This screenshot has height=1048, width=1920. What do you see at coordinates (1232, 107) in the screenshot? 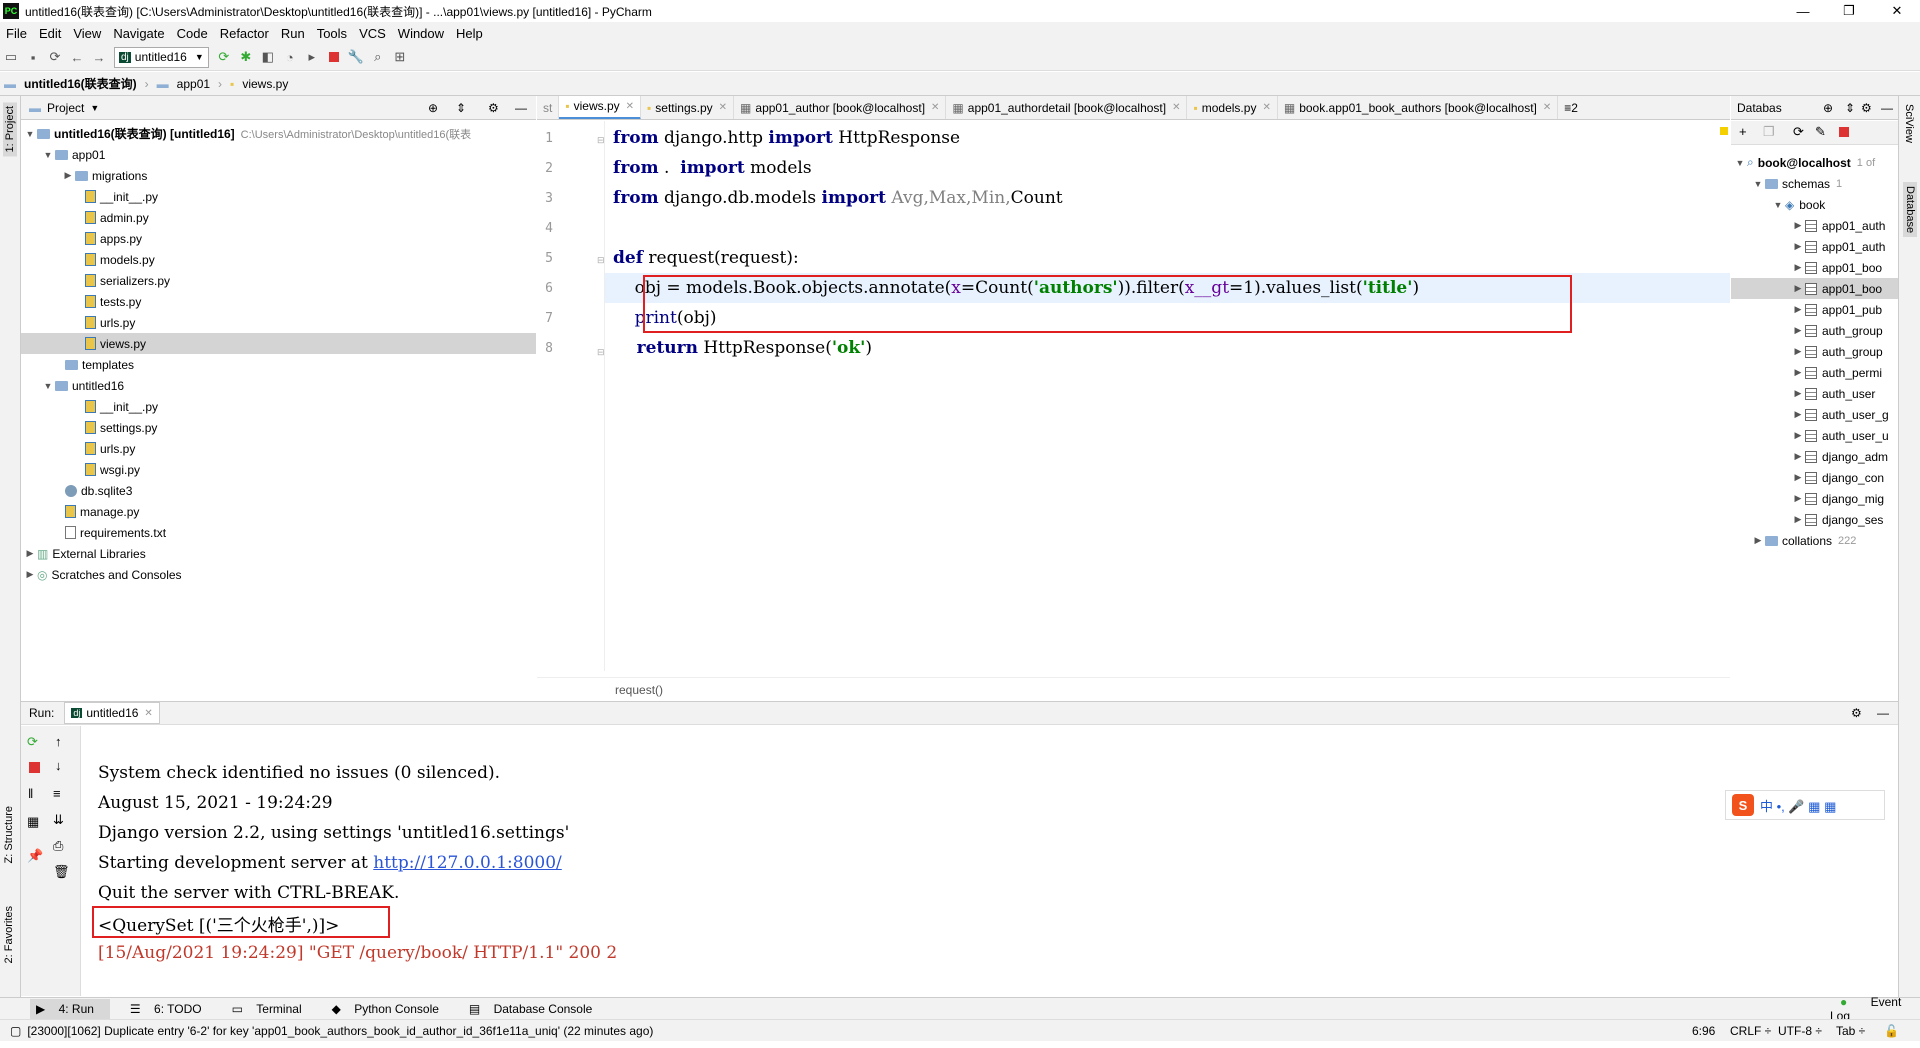
I see `tab-models: ▪ models.py ✕` at bounding box center [1232, 107].